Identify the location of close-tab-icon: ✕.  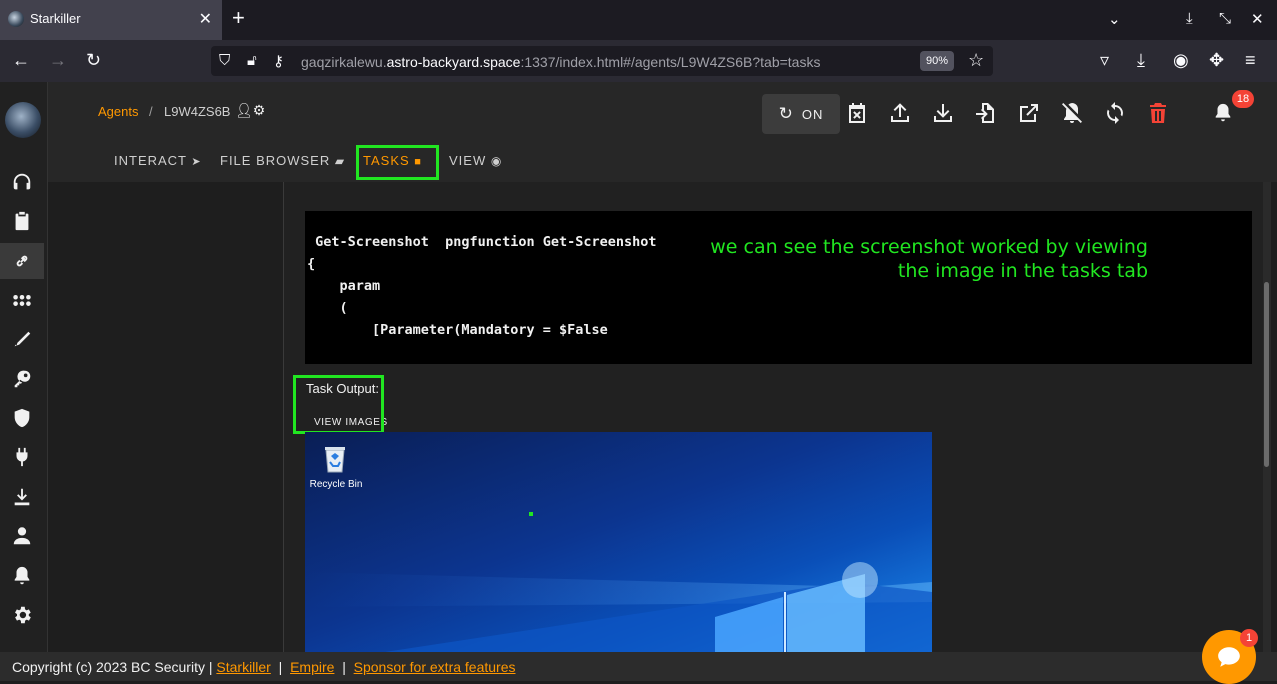
(205, 19).